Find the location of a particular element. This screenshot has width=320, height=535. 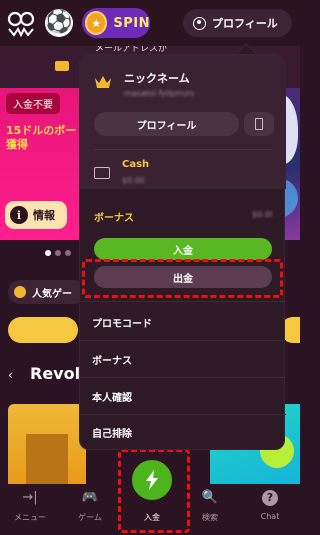

nav-games: 🎮 ゲーム is located at coordinates (90, 509).